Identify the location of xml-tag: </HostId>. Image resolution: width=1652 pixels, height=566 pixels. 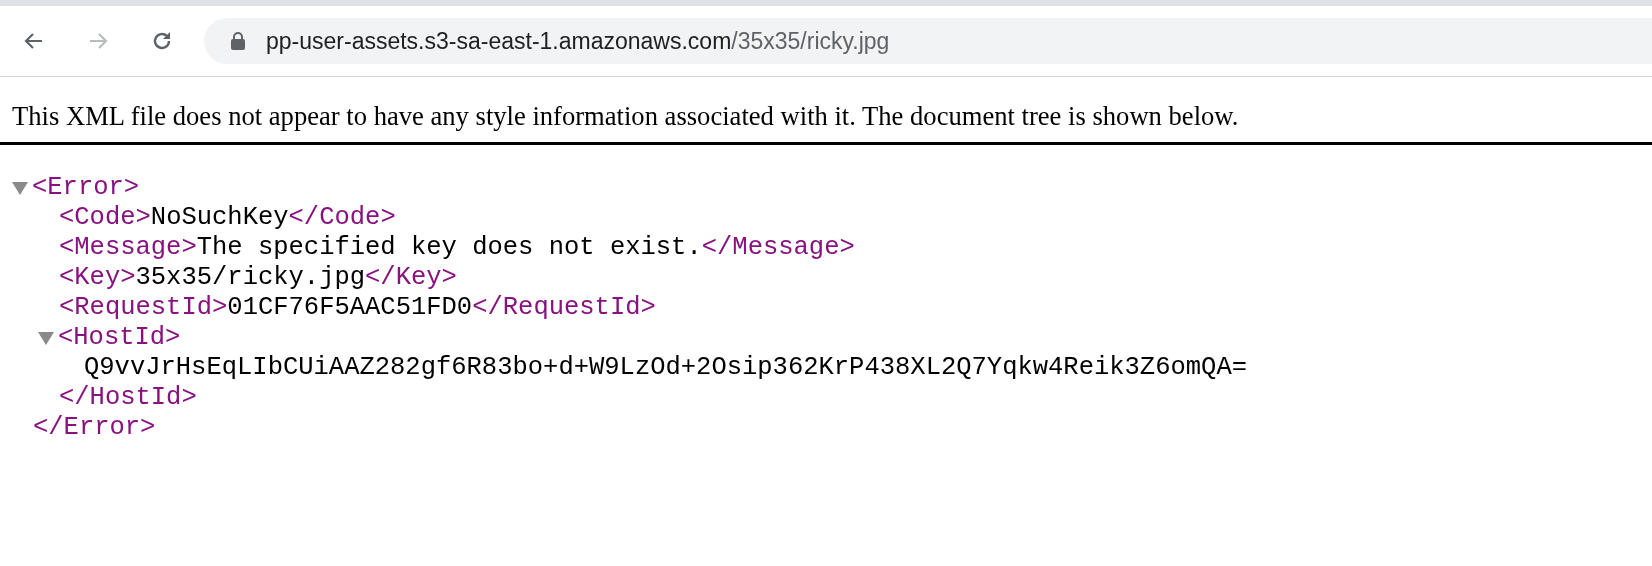
(128, 398).